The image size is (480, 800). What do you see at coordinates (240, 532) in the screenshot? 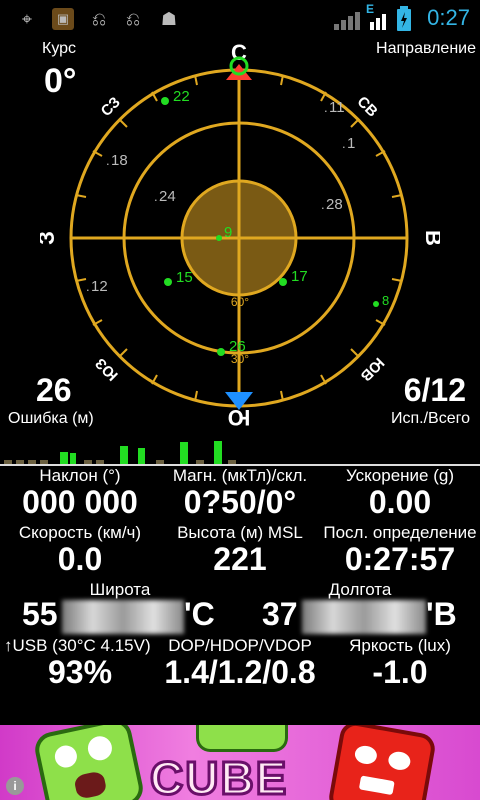
I see `altitude-label: Высота (м) MSL` at bounding box center [240, 532].